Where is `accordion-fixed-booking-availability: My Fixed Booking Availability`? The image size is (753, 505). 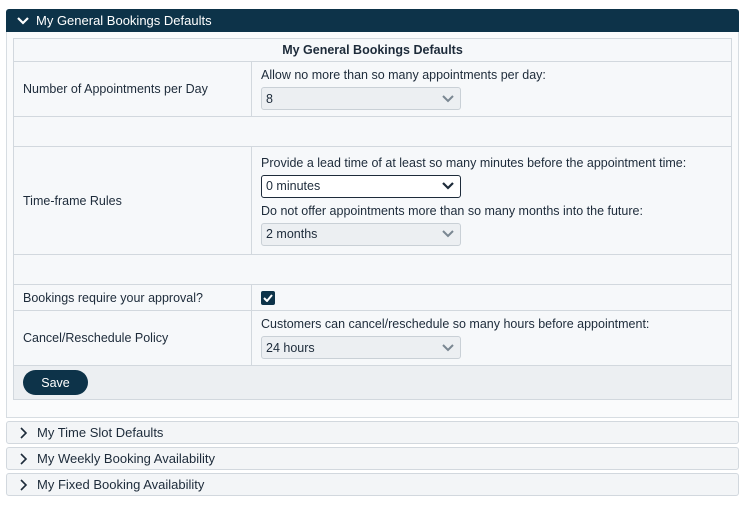 accordion-fixed-booking-availability: My Fixed Booking Availability is located at coordinates (372, 484).